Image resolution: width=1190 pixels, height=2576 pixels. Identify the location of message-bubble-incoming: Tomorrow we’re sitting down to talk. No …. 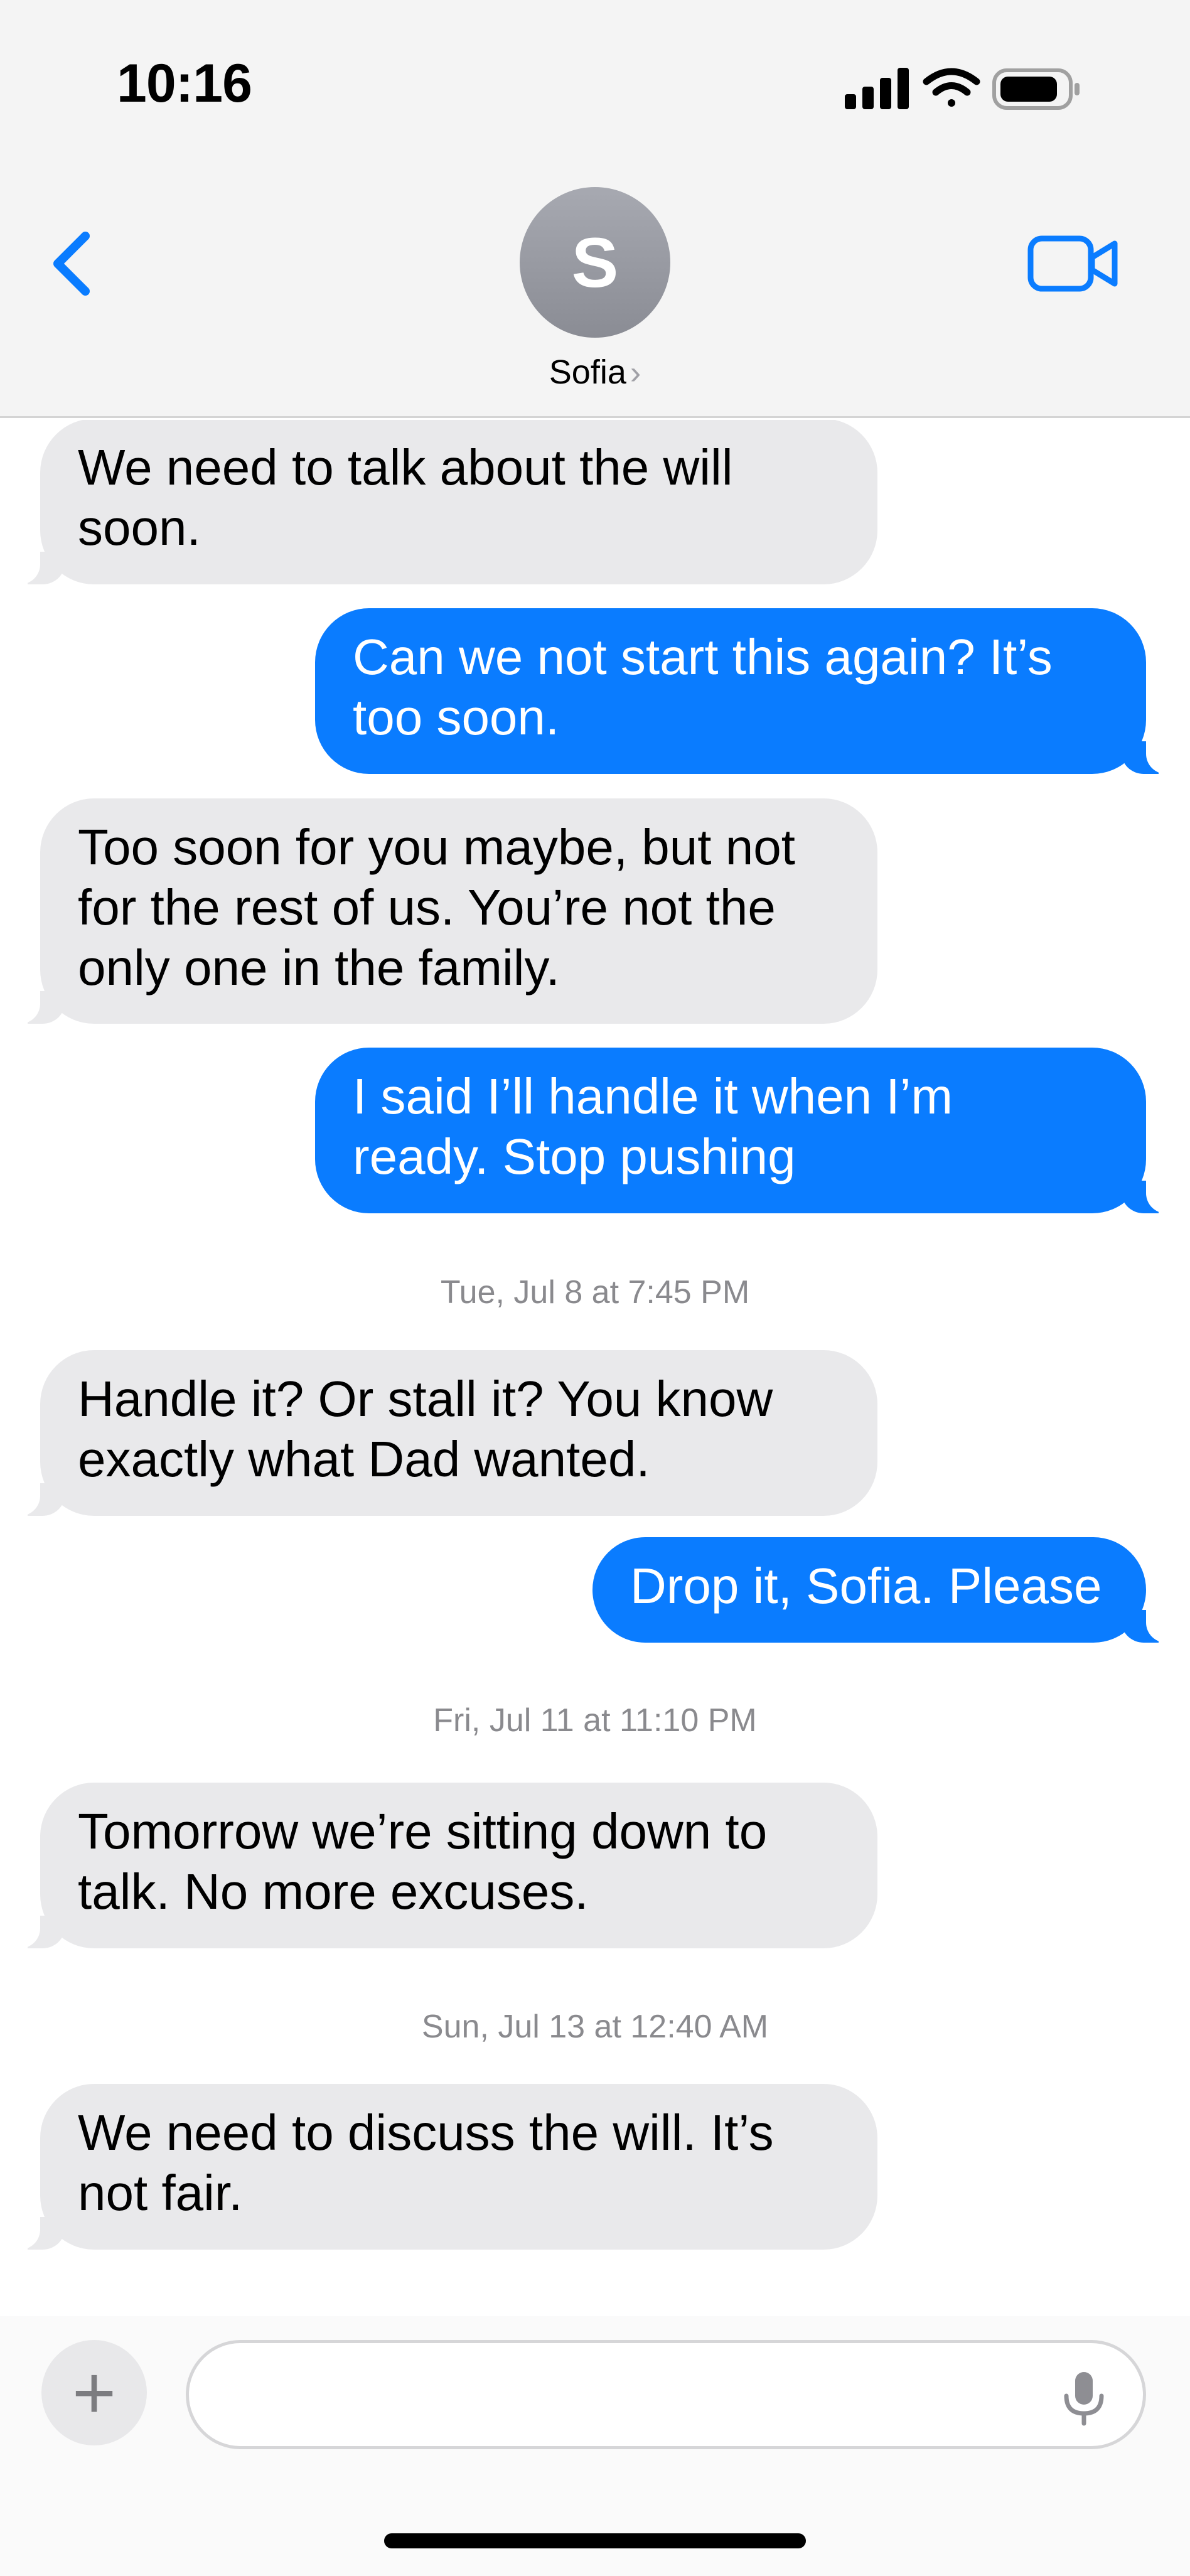
(441, 1865).